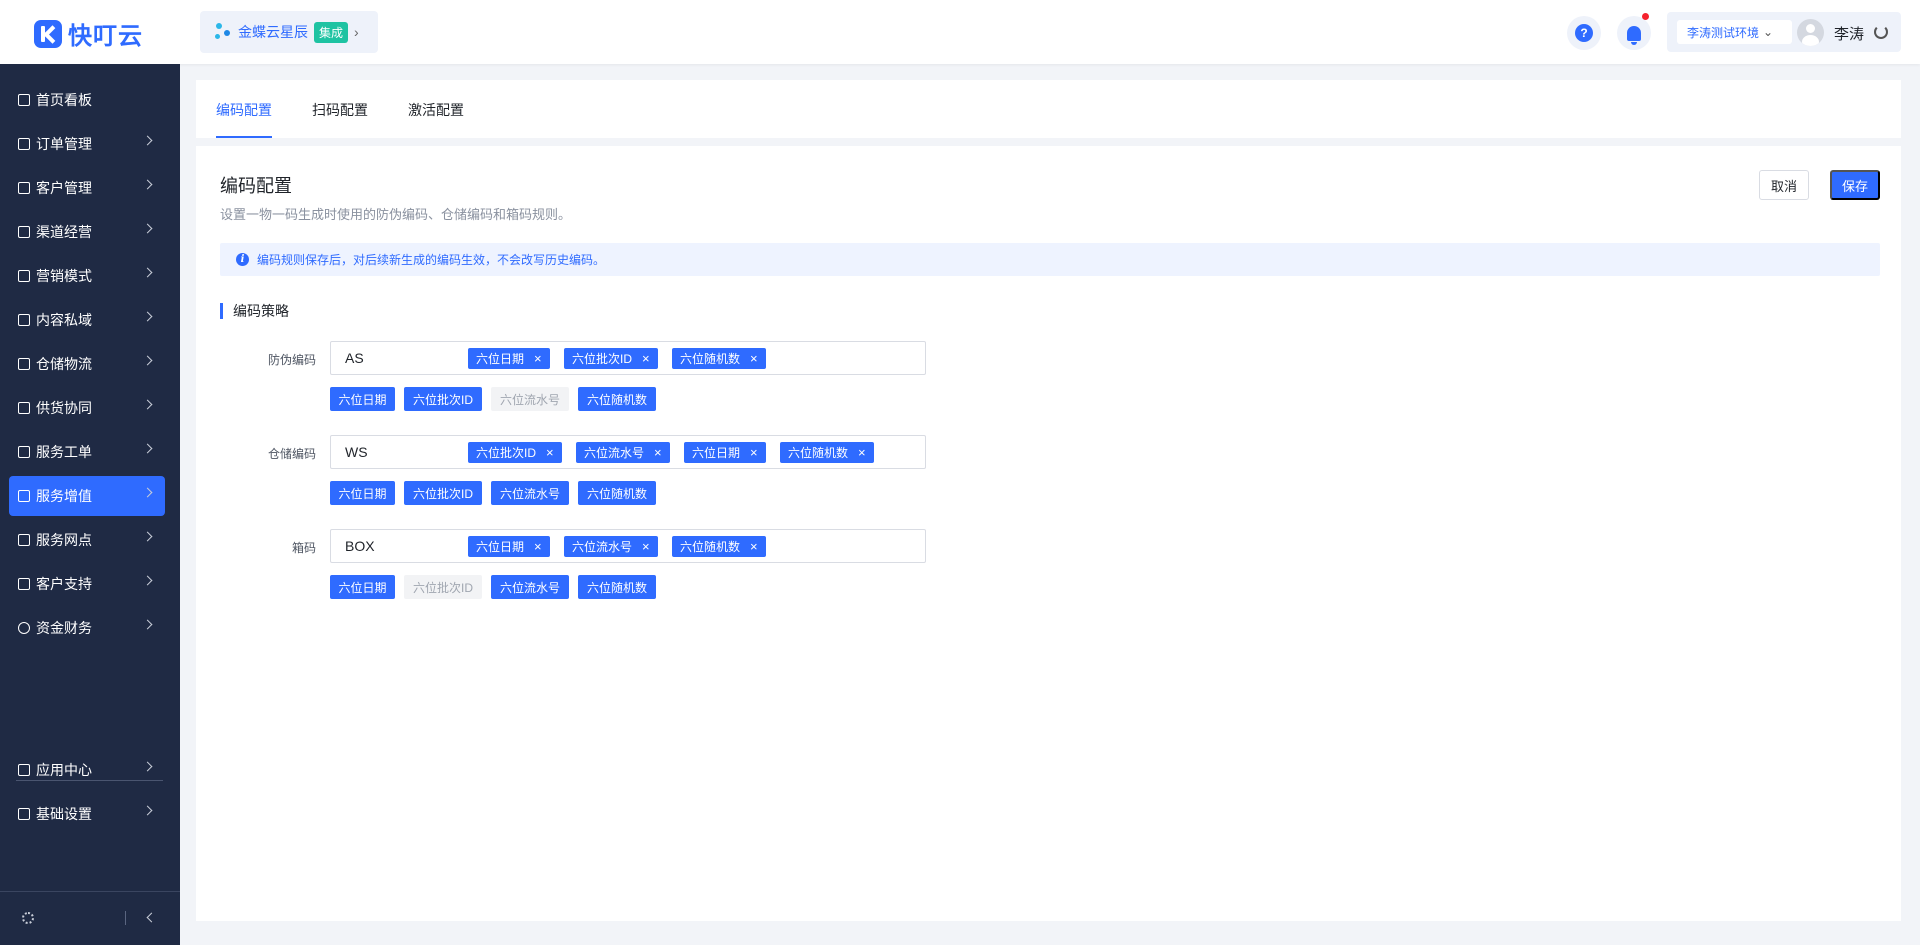  Describe the element at coordinates (244, 110) in the screenshot. I see `tab-encoding: 编码配置` at that location.